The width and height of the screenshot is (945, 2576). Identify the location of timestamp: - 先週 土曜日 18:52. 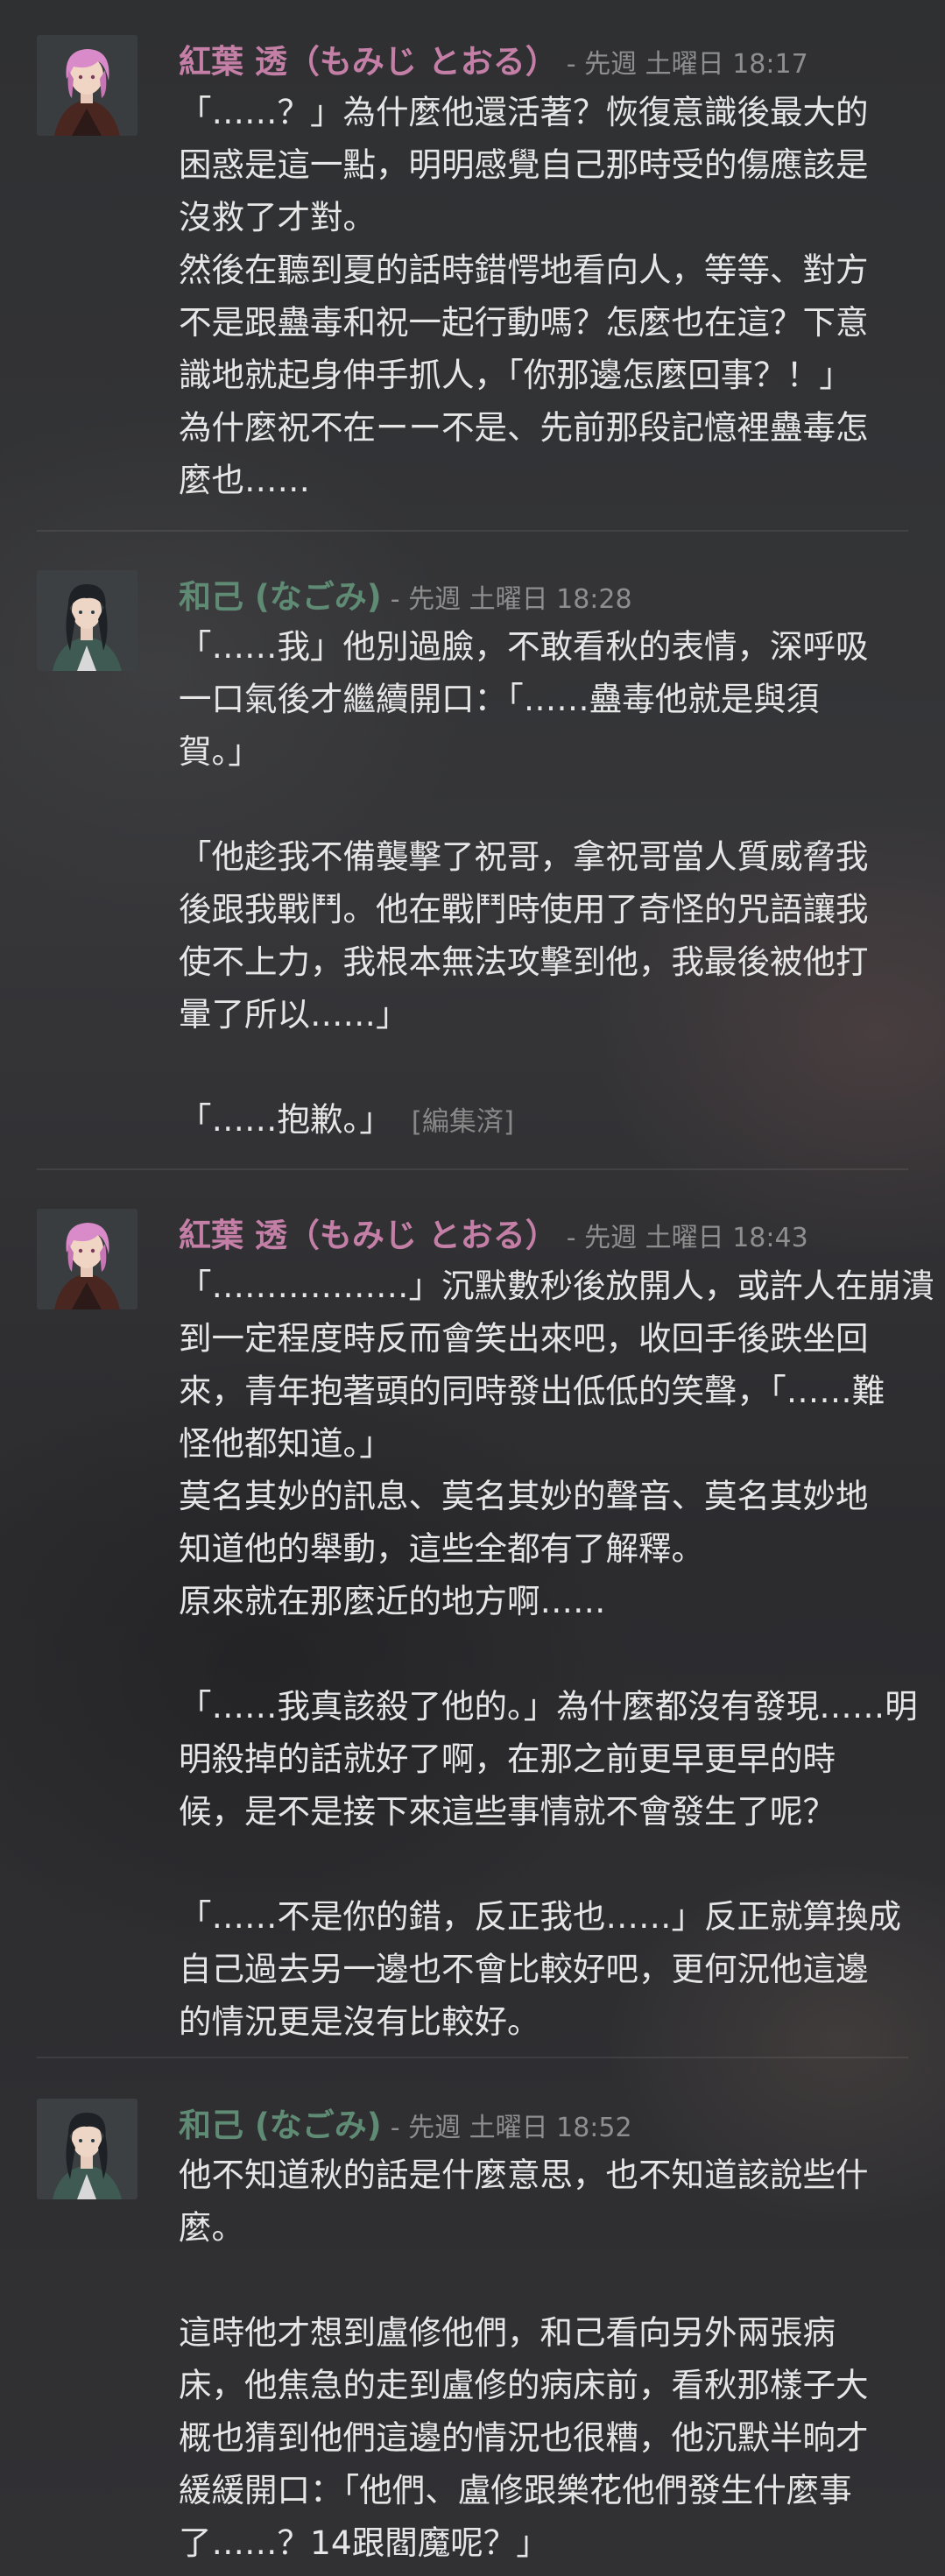
(511, 2128).